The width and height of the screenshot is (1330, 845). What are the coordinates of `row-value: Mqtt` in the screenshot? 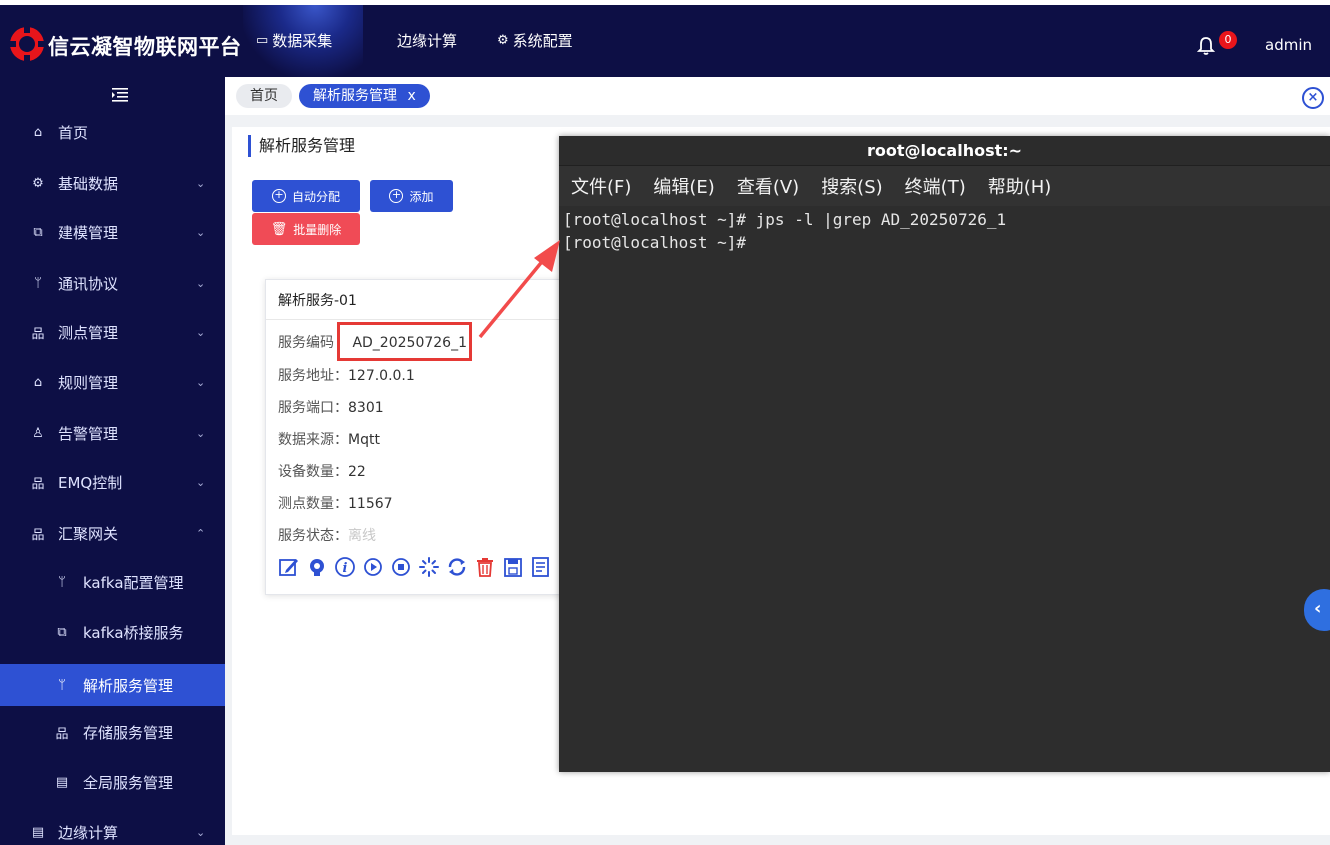 It's located at (364, 440).